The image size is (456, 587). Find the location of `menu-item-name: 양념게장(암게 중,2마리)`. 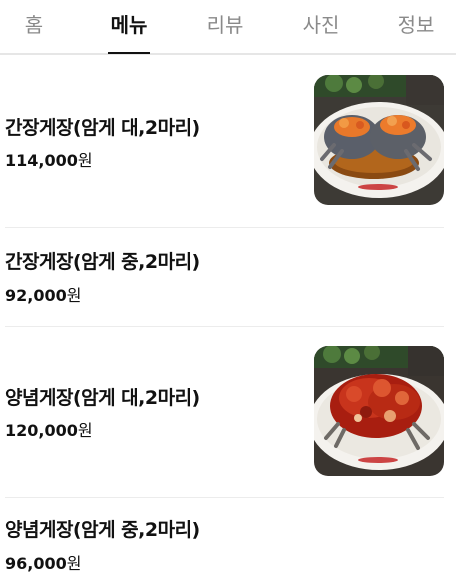

menu-item-name: 양념게장(암게 중,2마리) is located at coordinates (102, 530).